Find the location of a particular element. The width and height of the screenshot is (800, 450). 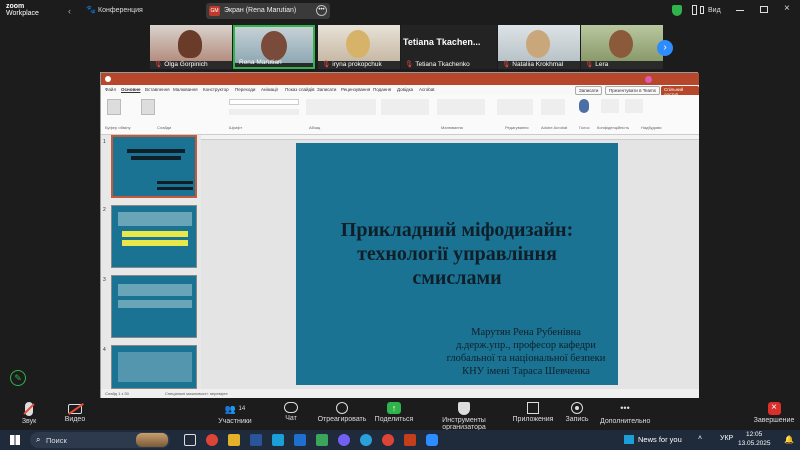

participant-tile: 🎙 Lera is located at coordinates (622, 47).